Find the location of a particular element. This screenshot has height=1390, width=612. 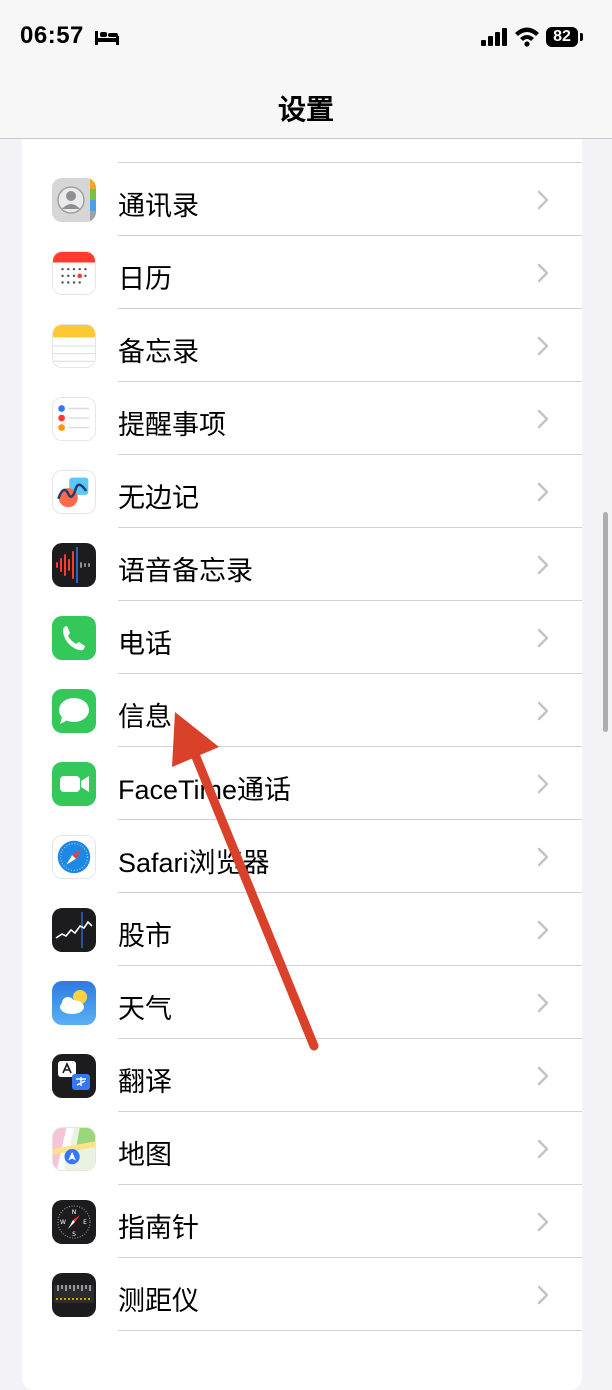

page-title: 设置 is located at coordinates (305, 109).